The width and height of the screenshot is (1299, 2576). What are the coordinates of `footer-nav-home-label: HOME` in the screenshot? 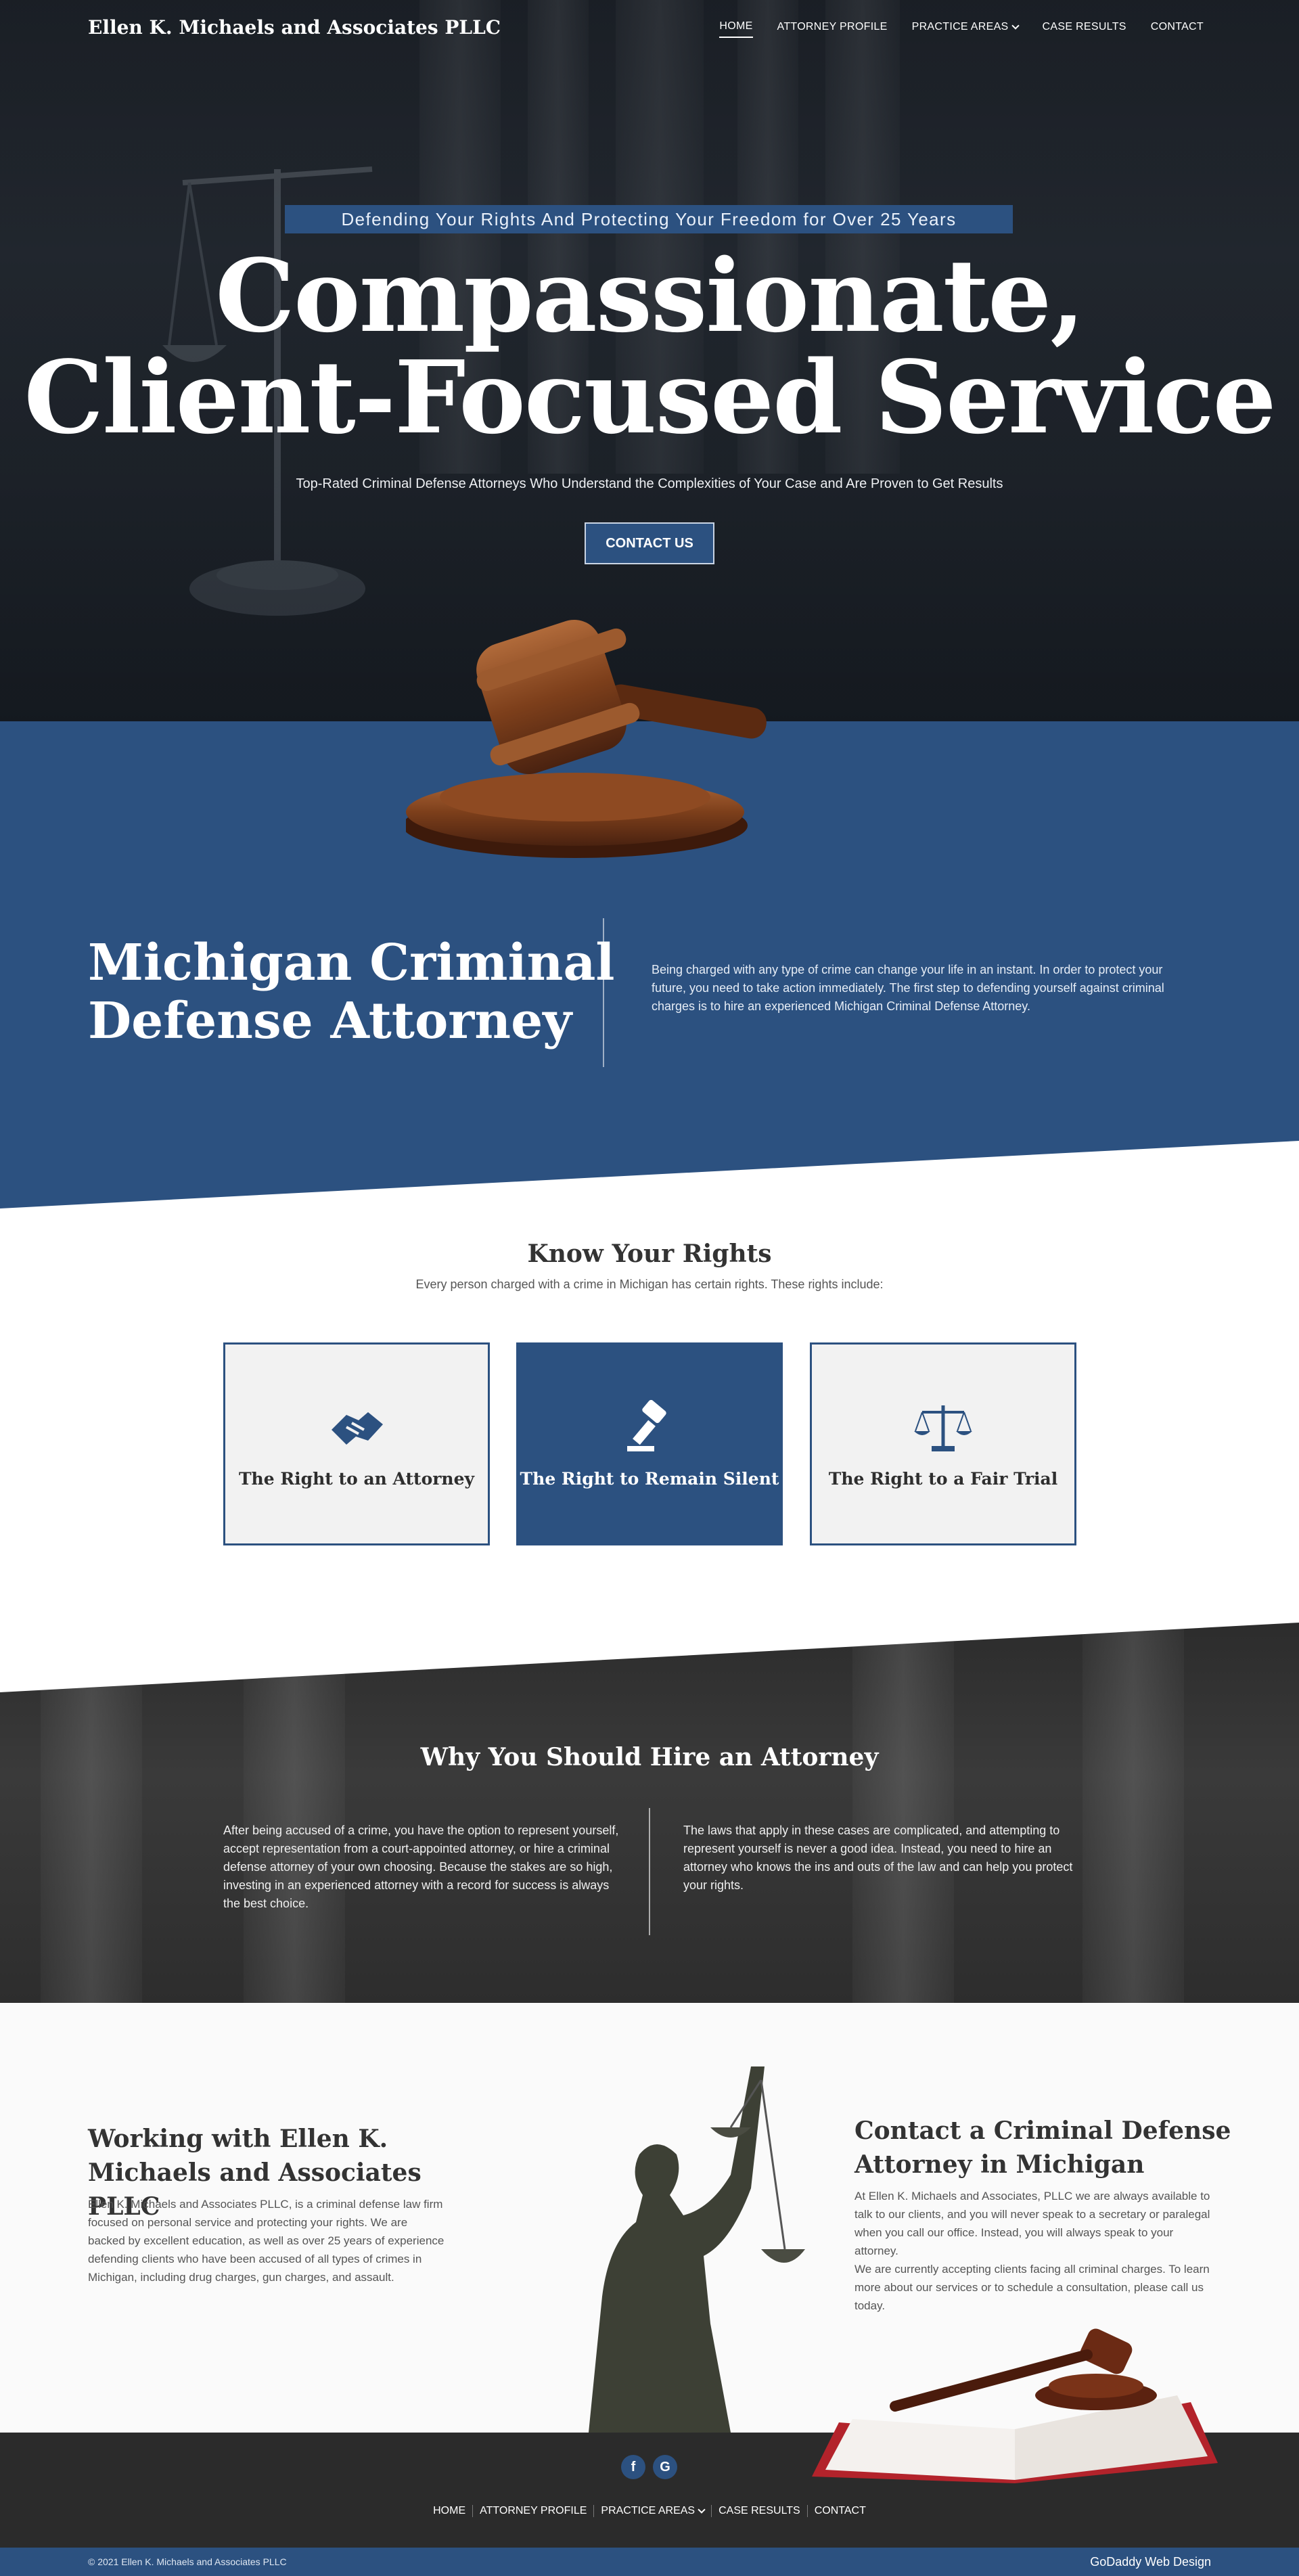 It's located at (449, 2510).